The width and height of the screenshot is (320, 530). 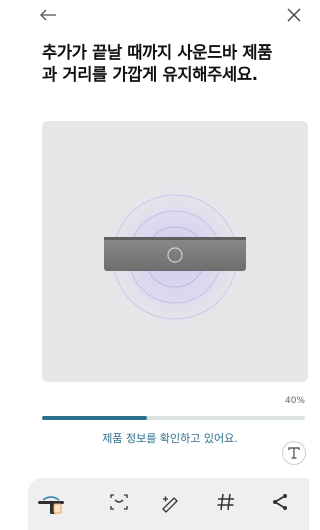 I want to click on status-text: 제품 정보를 확인하고 있어요., so click(x=170, y=438).